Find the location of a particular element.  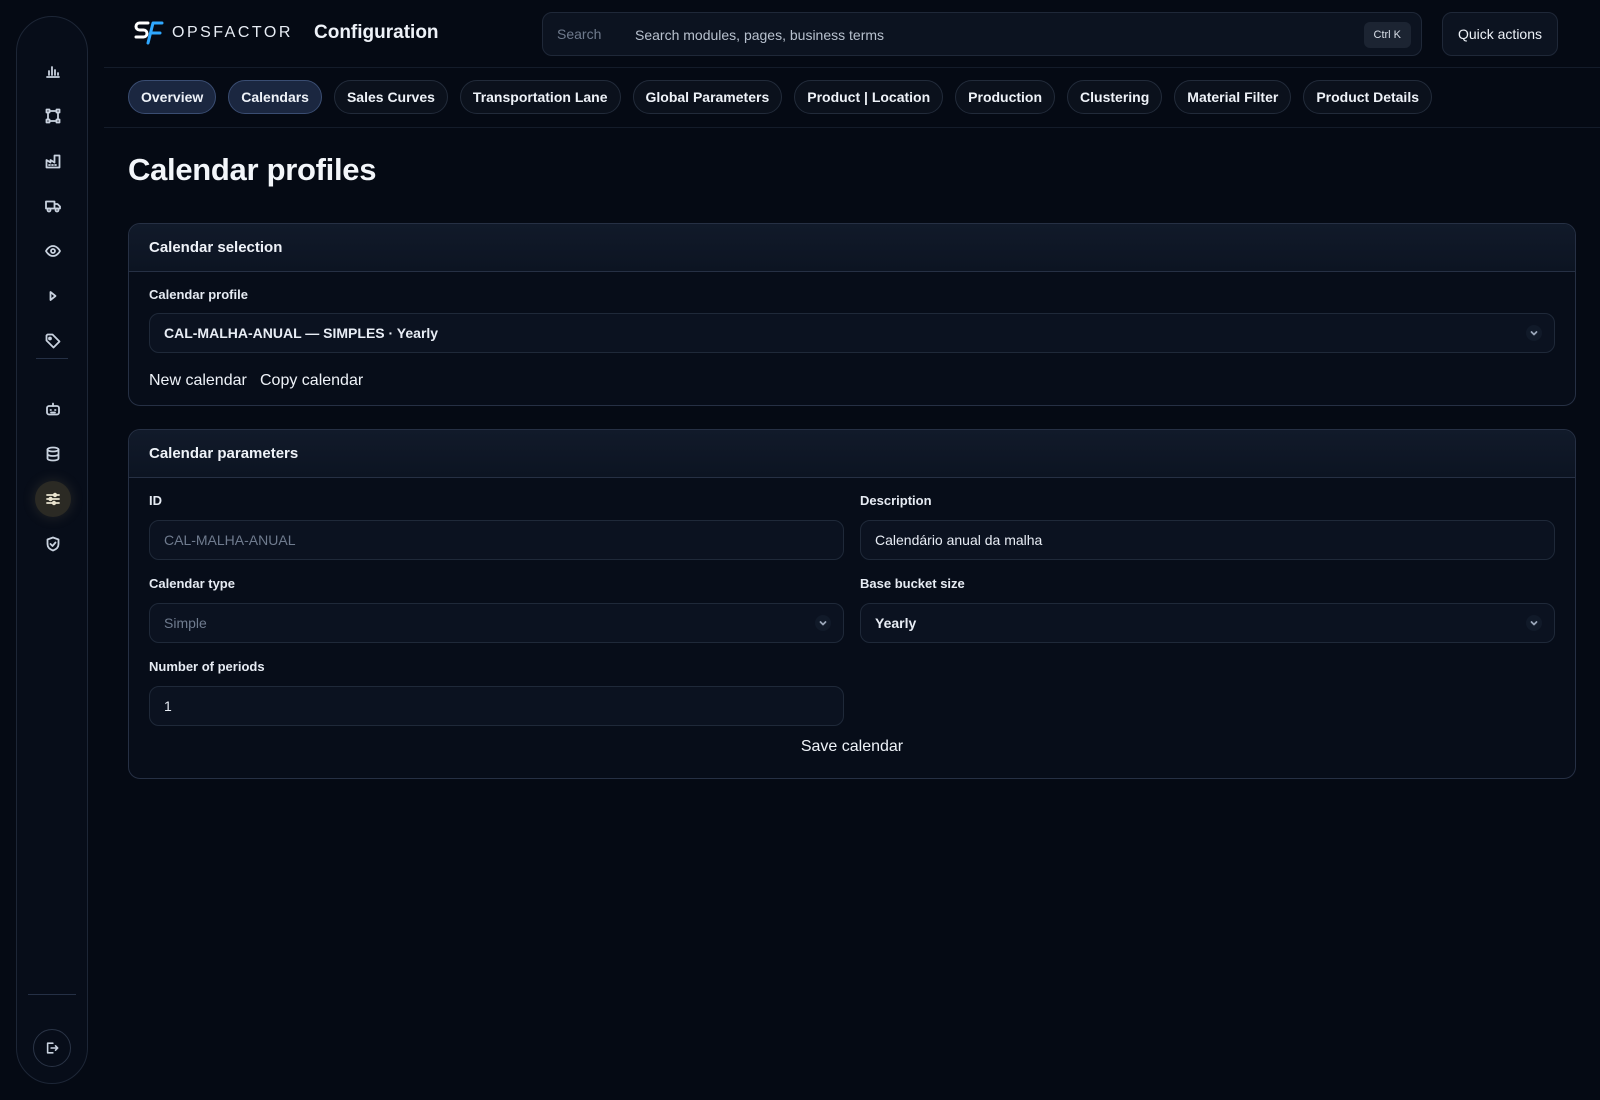

truck-icon is located at coordinates (53, 206).